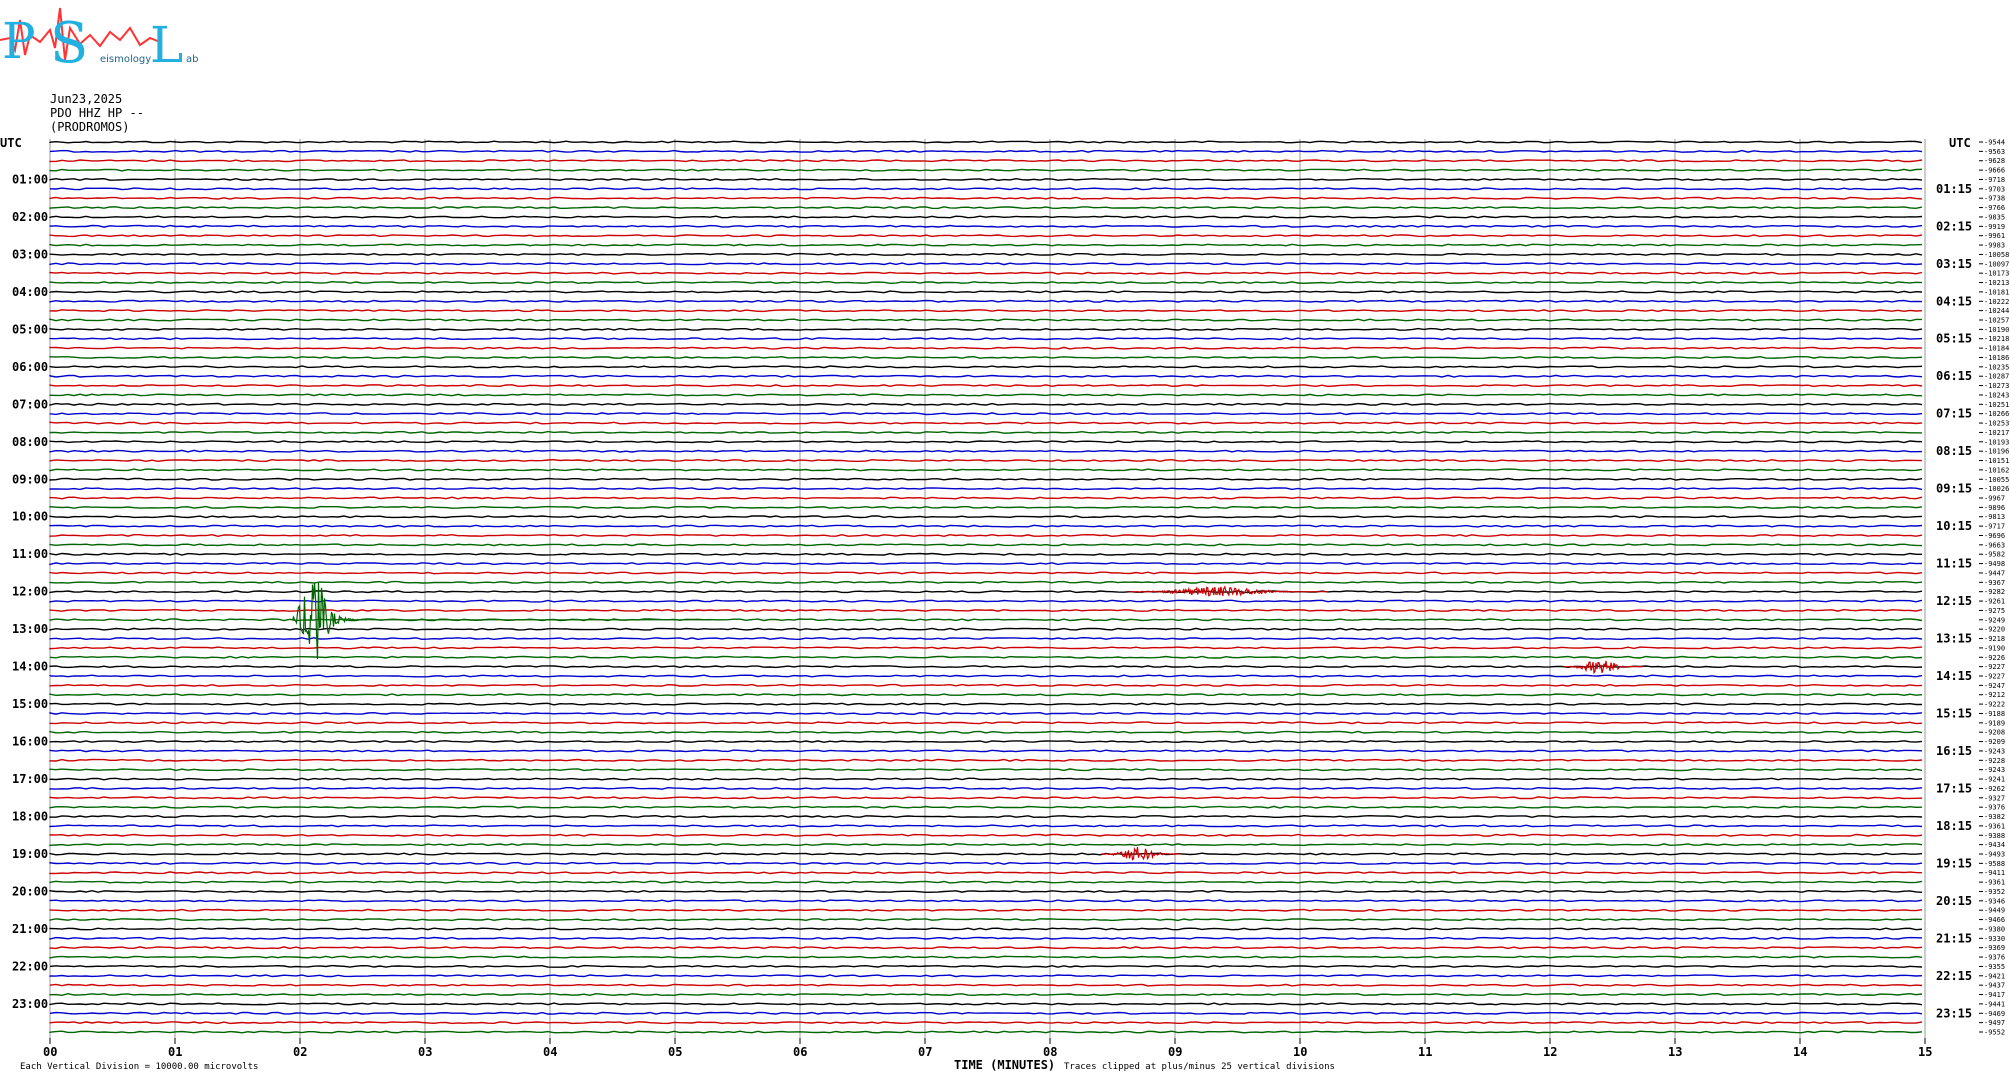 The height and width of the screenshot is (1080, 2010). Describe the element at coordinates (1994, 602) in the screenshot. I see `trace-offset-label: -9261` at that location.